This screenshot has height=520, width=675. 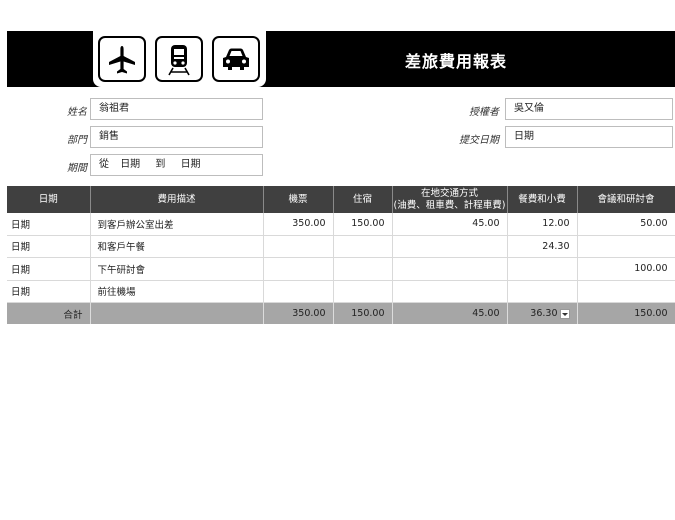 I want to click on report-title: 差旅費用報表, so click(x=456, y=61).